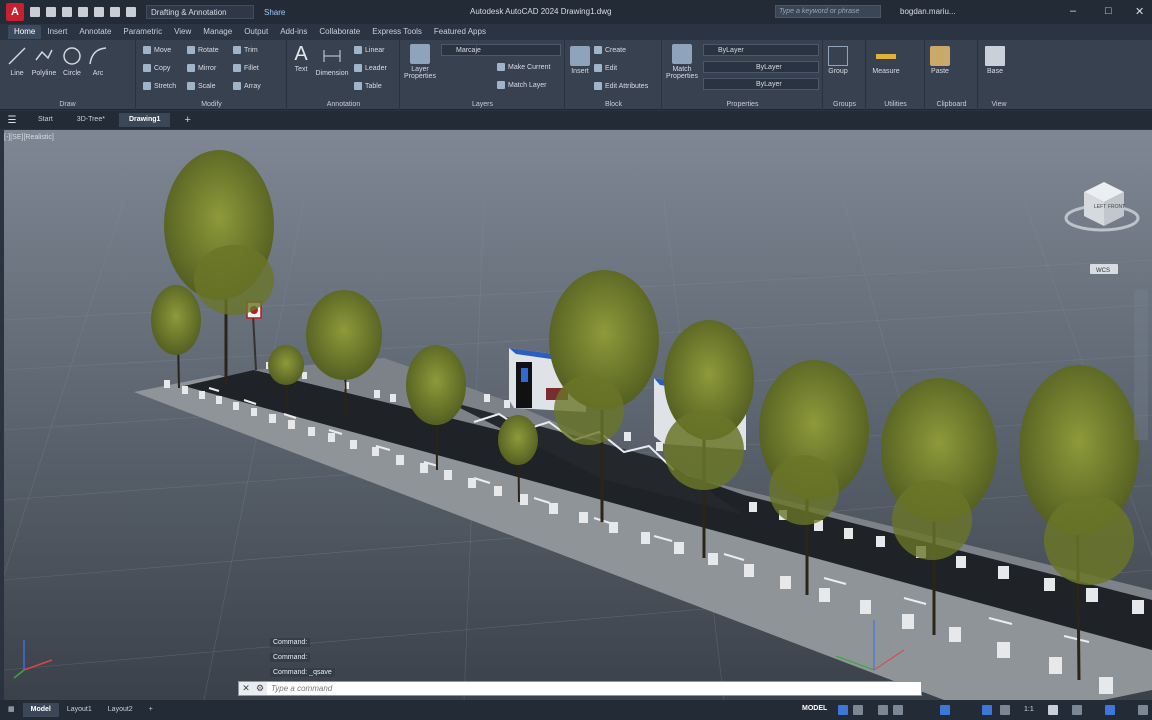 The height and width of the screenshot is (720, 1152). What do you see at coordinates (217, 32) in the screenshot?
I see `tab-manage: Manage` at bounding box center [217, 32].